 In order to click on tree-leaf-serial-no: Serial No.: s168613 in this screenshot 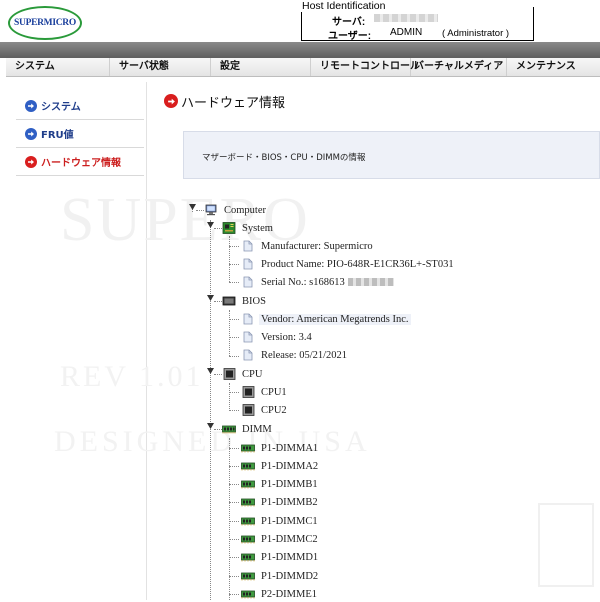, I will do `click(317, 282)`.